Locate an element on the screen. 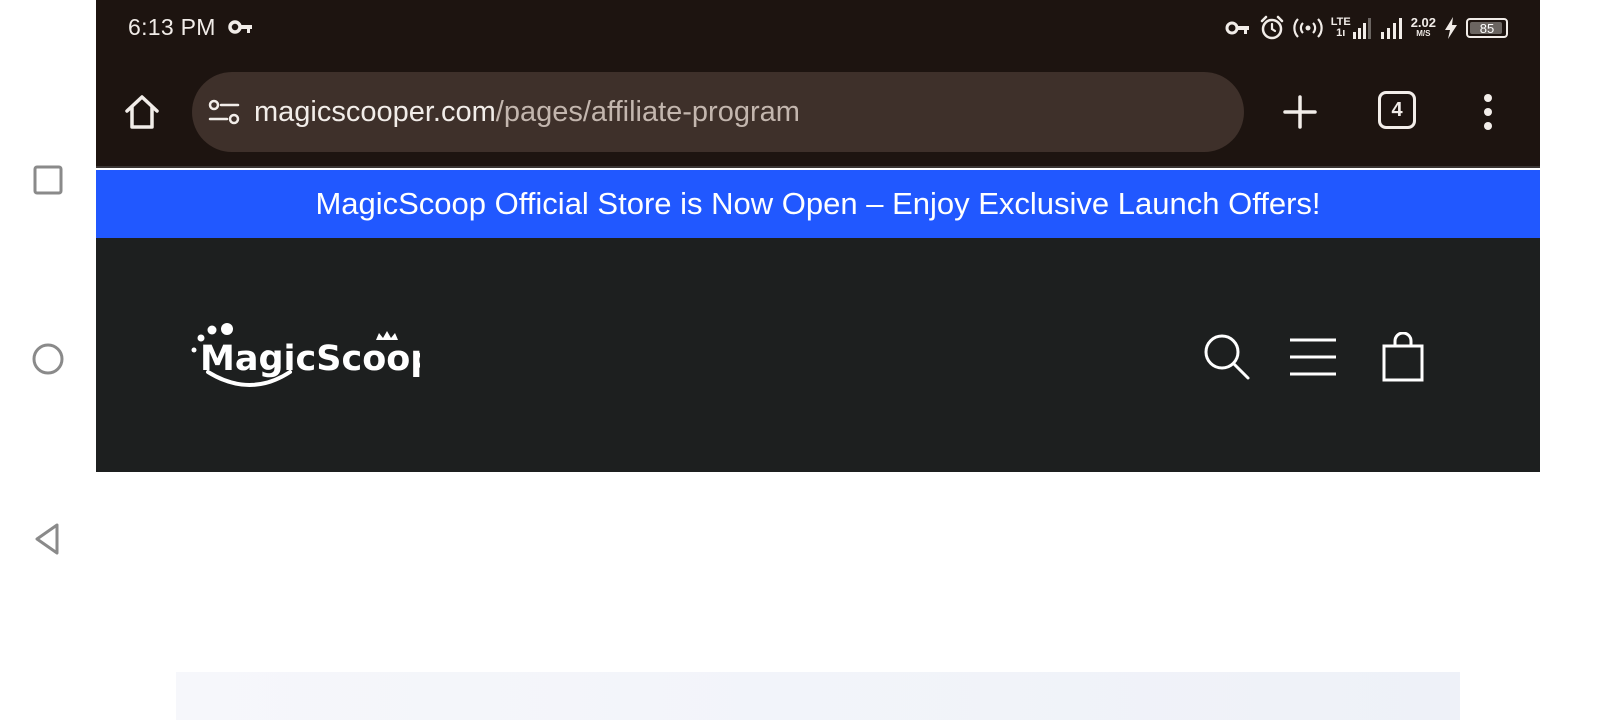 This screenshot has width=1612, height=720. content-card is located at coordinates (818, 696).